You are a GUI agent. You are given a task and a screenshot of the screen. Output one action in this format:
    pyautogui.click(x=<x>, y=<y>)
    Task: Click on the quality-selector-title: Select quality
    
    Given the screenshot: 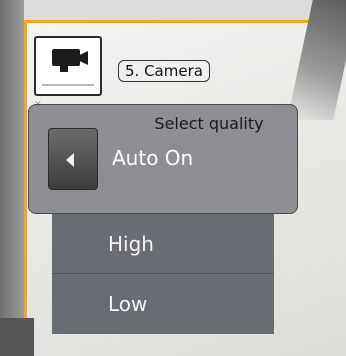 What is the action you would take?
    pyautogui.click(x=209, y=123)
    